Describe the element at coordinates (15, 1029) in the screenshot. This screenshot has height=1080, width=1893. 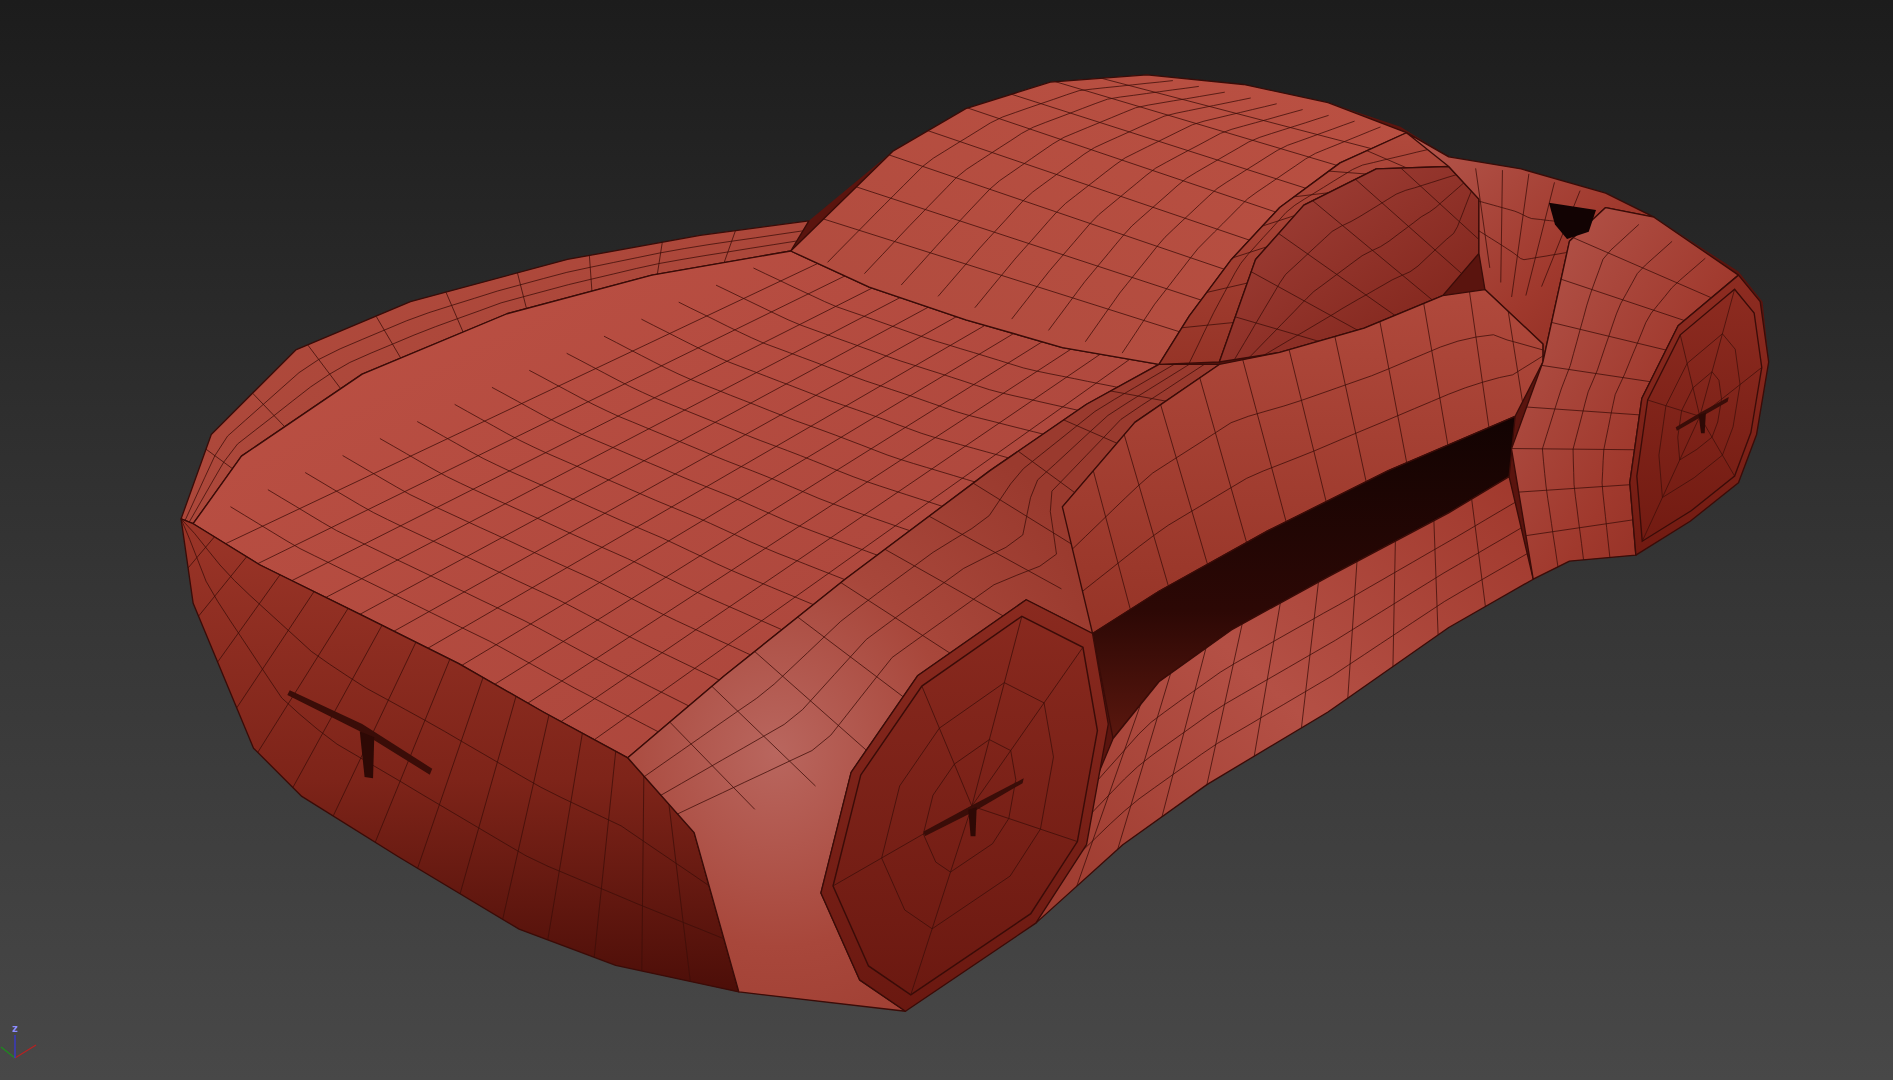
I see `axis-label: z` at that location.